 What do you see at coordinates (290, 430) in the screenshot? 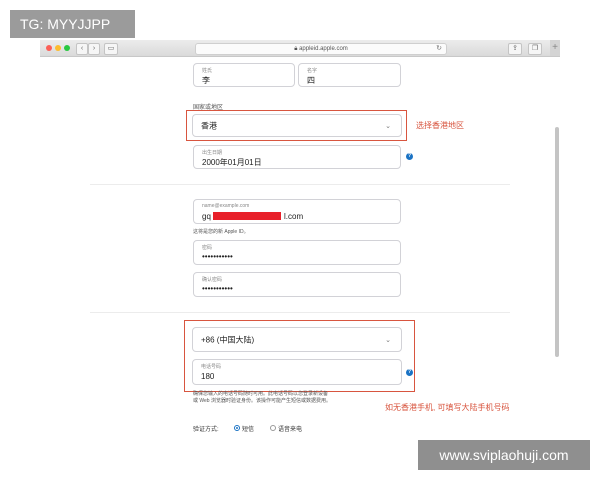
I see `verify-call-label: 语音来电` at bounding box center [290, 430].